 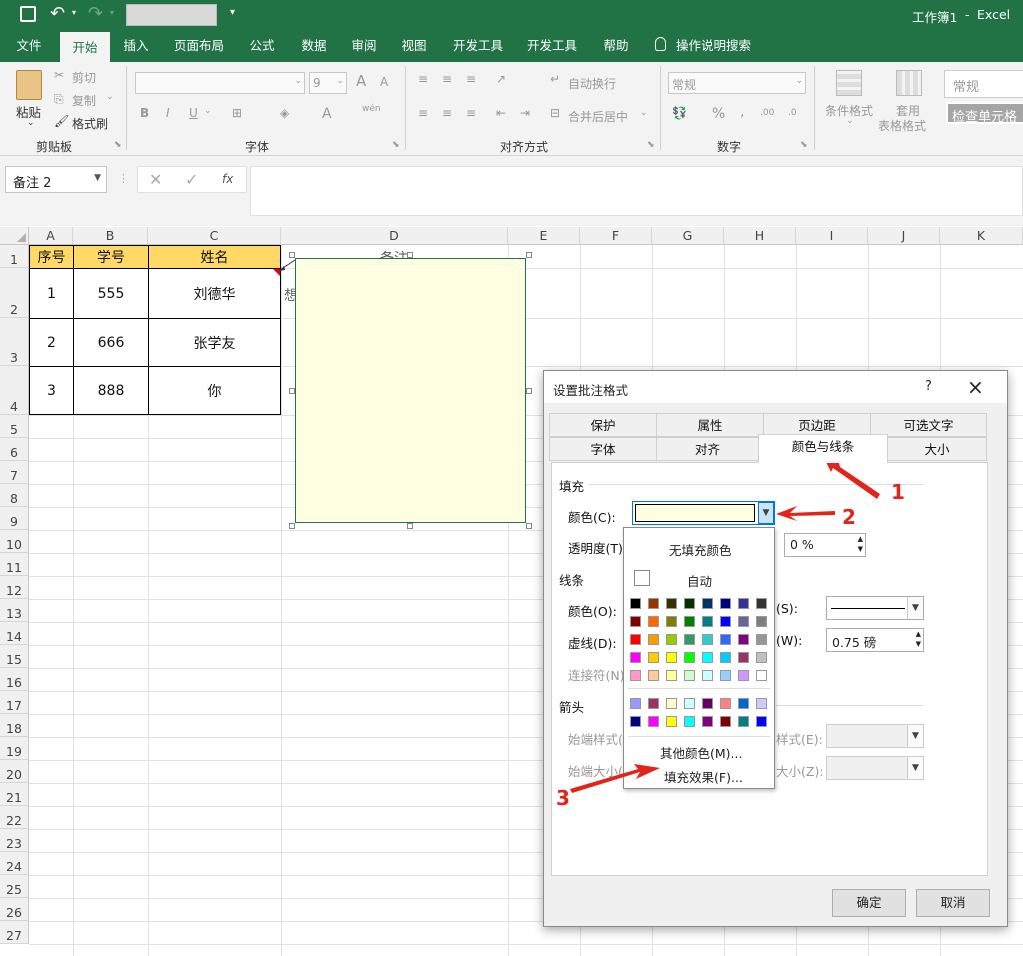 What do you see at coordinates (823, 448) in the screenshot?
I see `tab-colors-lines: 颜色与线条` at bounding box center [823, 448].